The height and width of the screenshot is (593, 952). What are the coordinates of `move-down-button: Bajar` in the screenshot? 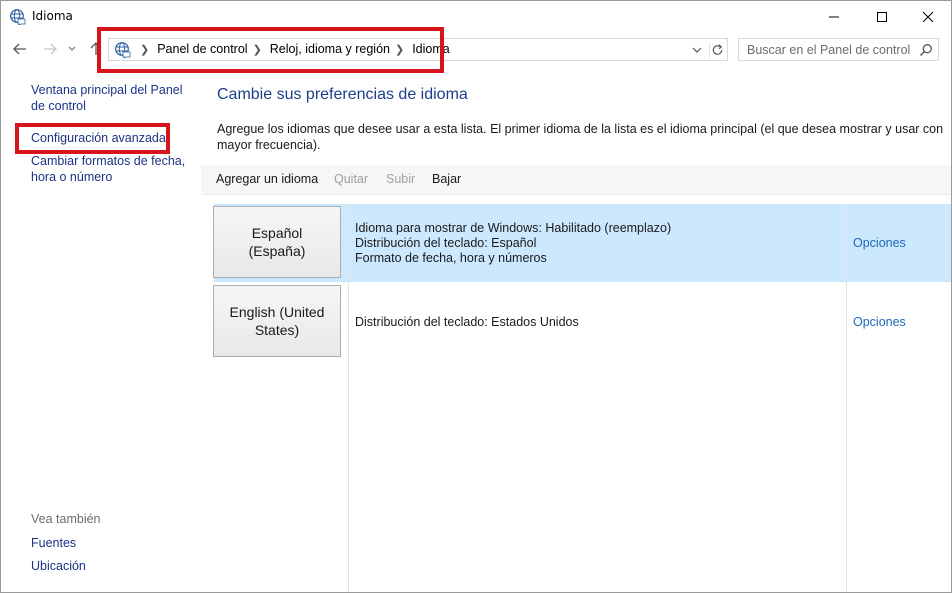 It's located at (446, 179).